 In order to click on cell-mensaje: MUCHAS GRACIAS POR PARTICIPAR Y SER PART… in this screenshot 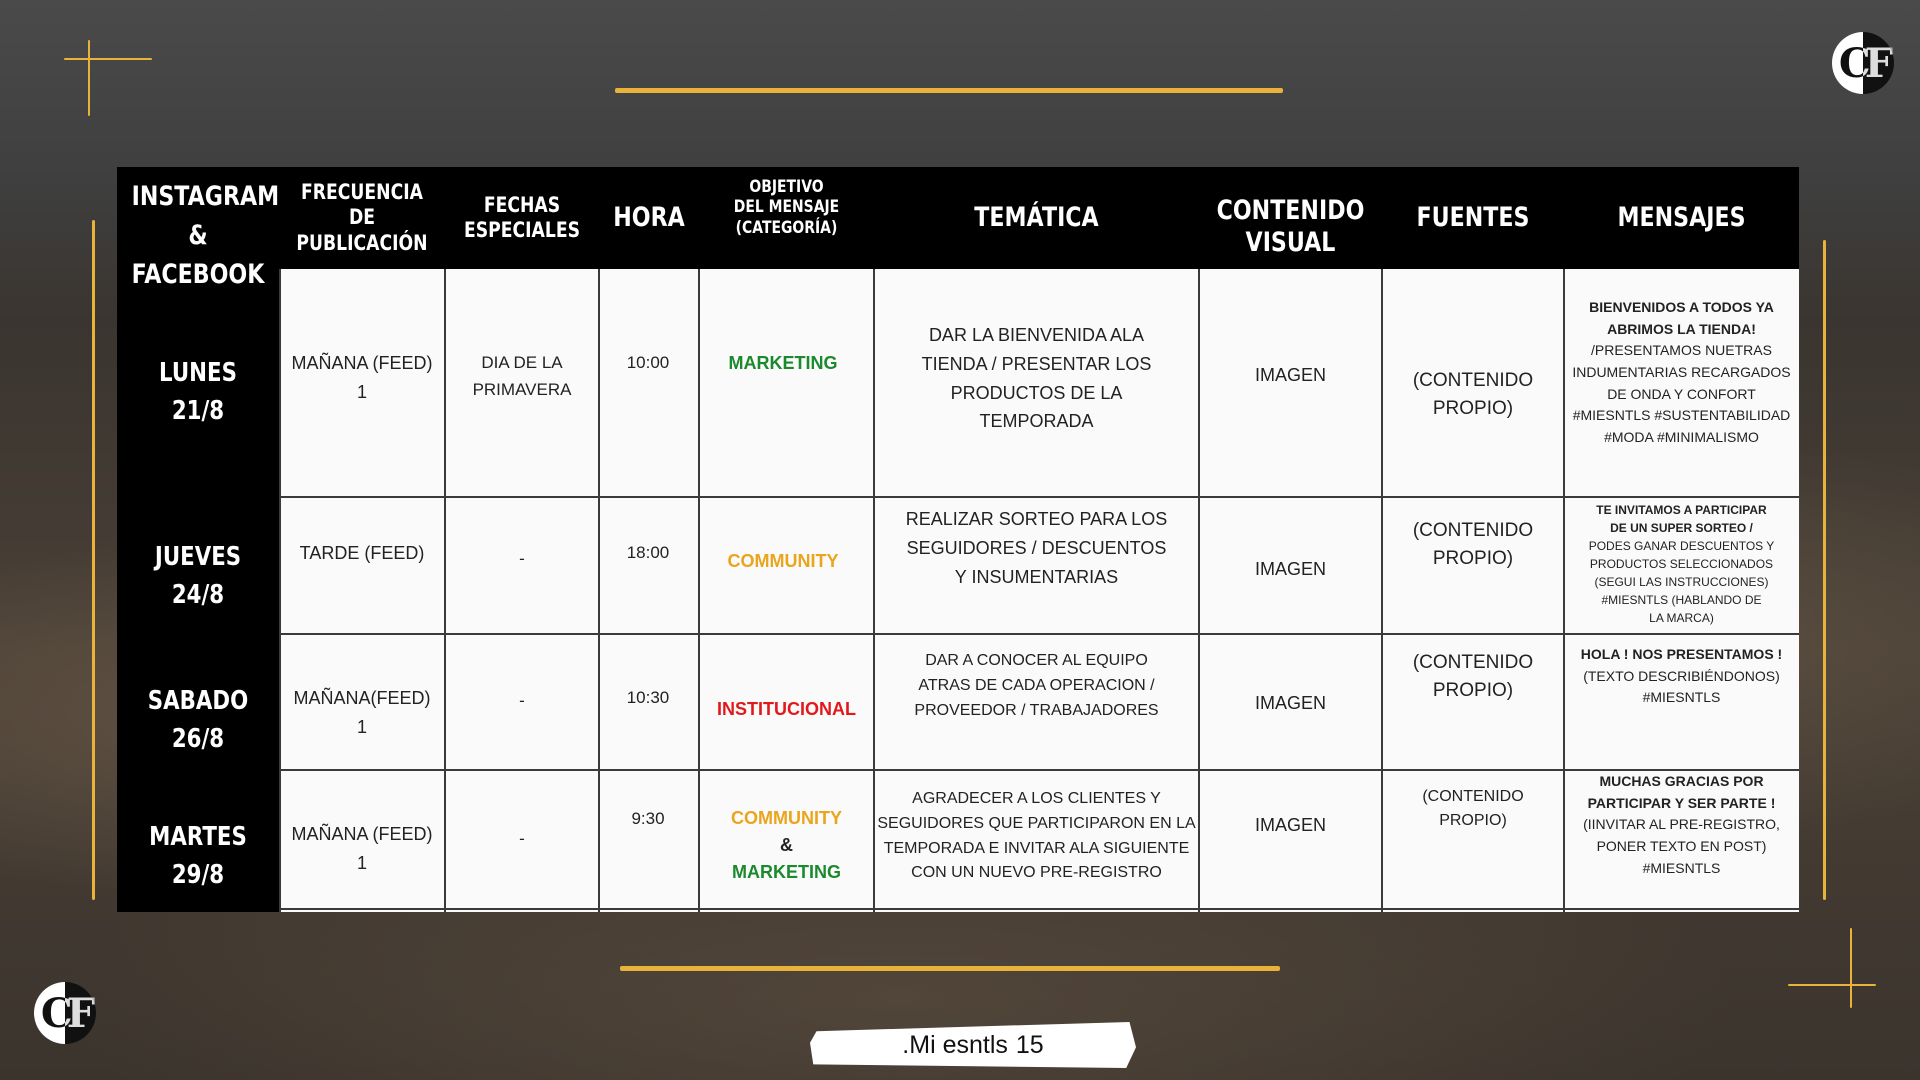, I will do `click(1681, 824)`.